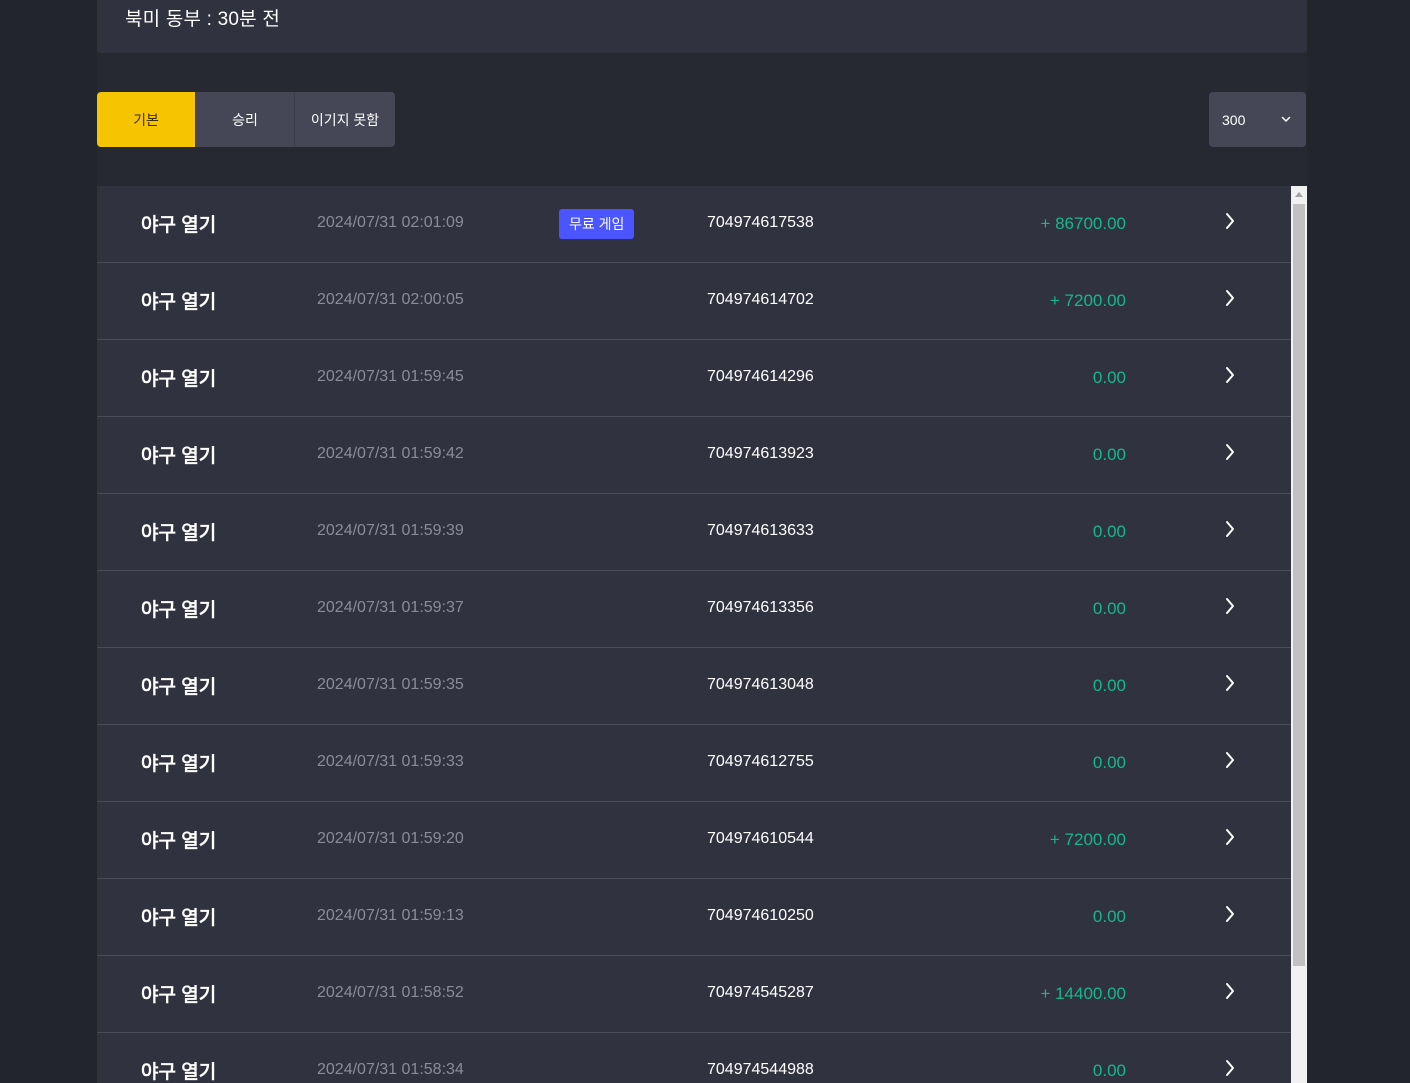  I want to click on transaction-id: 704974544988, so click(760, 1069).